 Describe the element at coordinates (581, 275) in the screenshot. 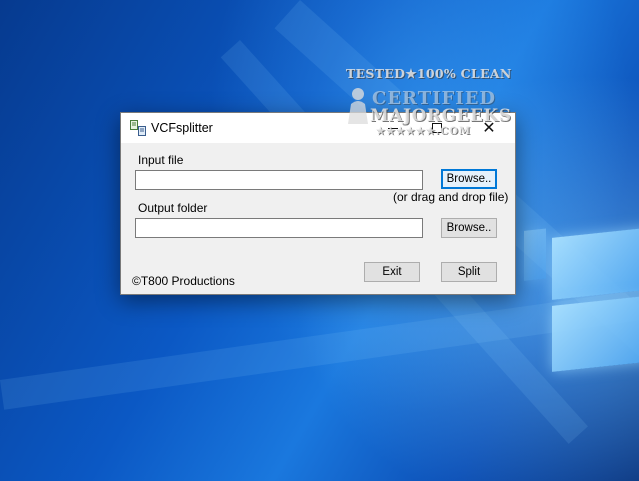

I see `windows-logo` at that location.